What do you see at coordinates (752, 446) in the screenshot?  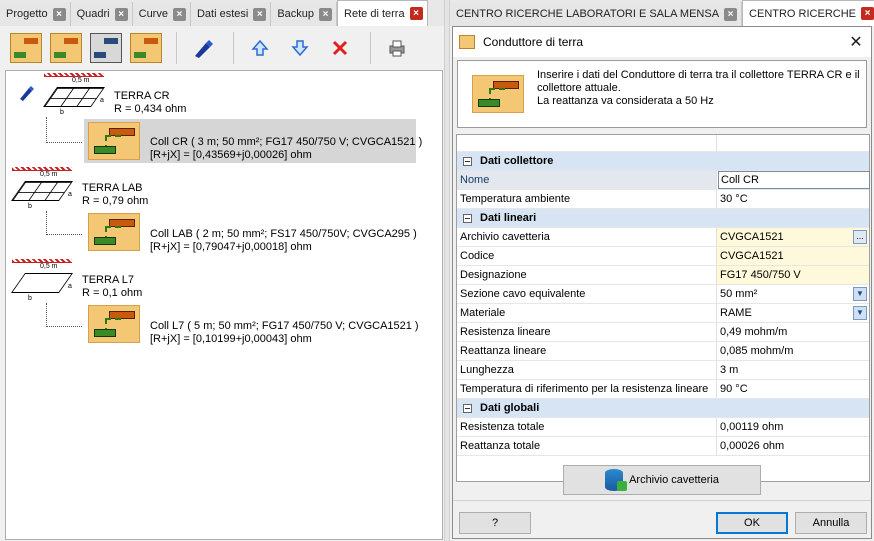 I see `prop-value: 0,00026 ohm` at bounding box center [752, 446].